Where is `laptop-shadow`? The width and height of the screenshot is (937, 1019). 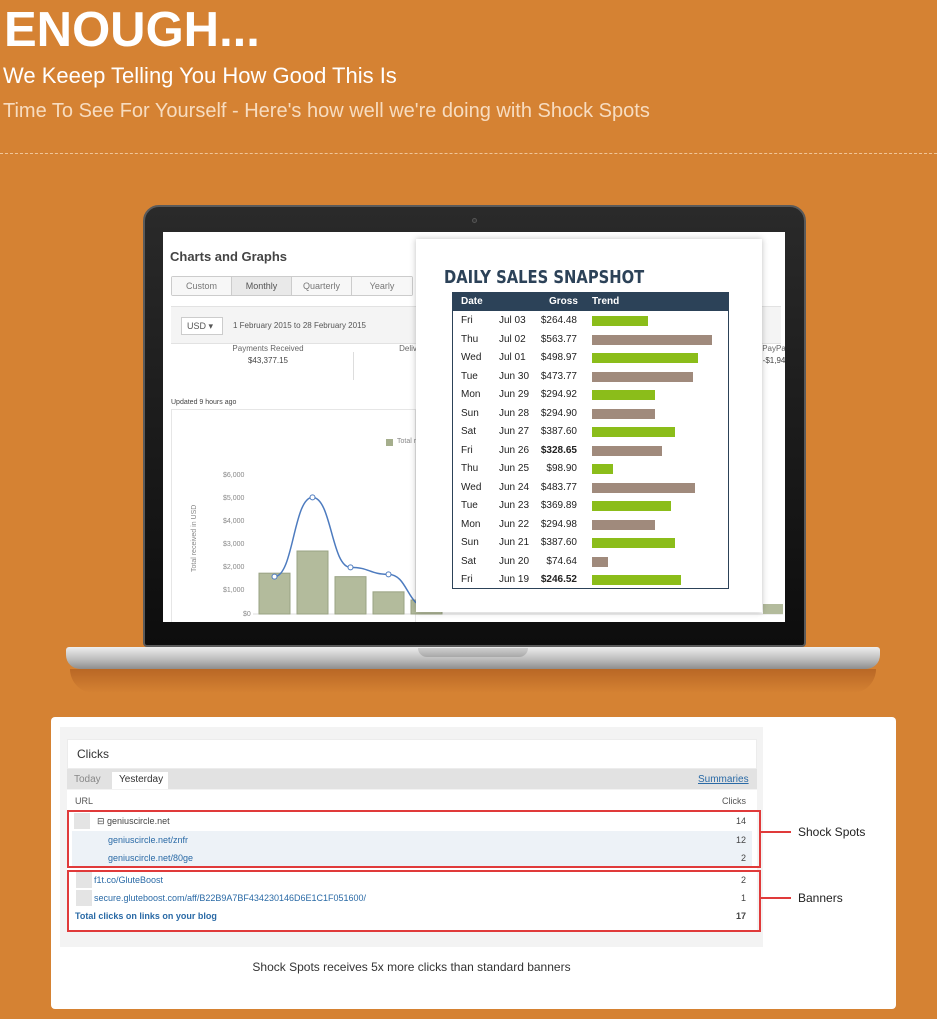 laptop-shadow is located at coordinates (473, 681).